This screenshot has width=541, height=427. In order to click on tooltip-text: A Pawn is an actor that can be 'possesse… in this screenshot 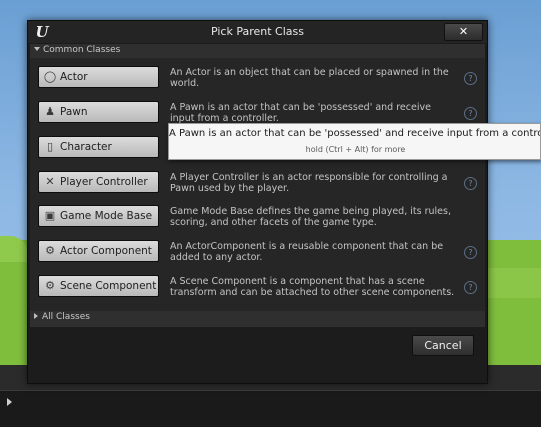, I will do `click(355, 133)`.